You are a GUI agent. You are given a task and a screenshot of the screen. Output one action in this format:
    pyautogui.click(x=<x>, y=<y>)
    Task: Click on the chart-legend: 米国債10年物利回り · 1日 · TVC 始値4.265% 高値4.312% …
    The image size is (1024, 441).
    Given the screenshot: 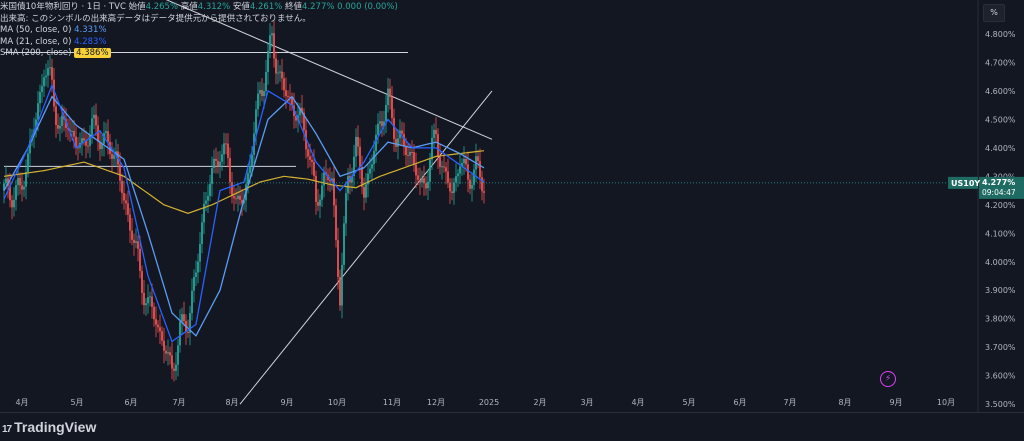 What is the action you would take?
    pyautogui.click(x=199, y=31)
    